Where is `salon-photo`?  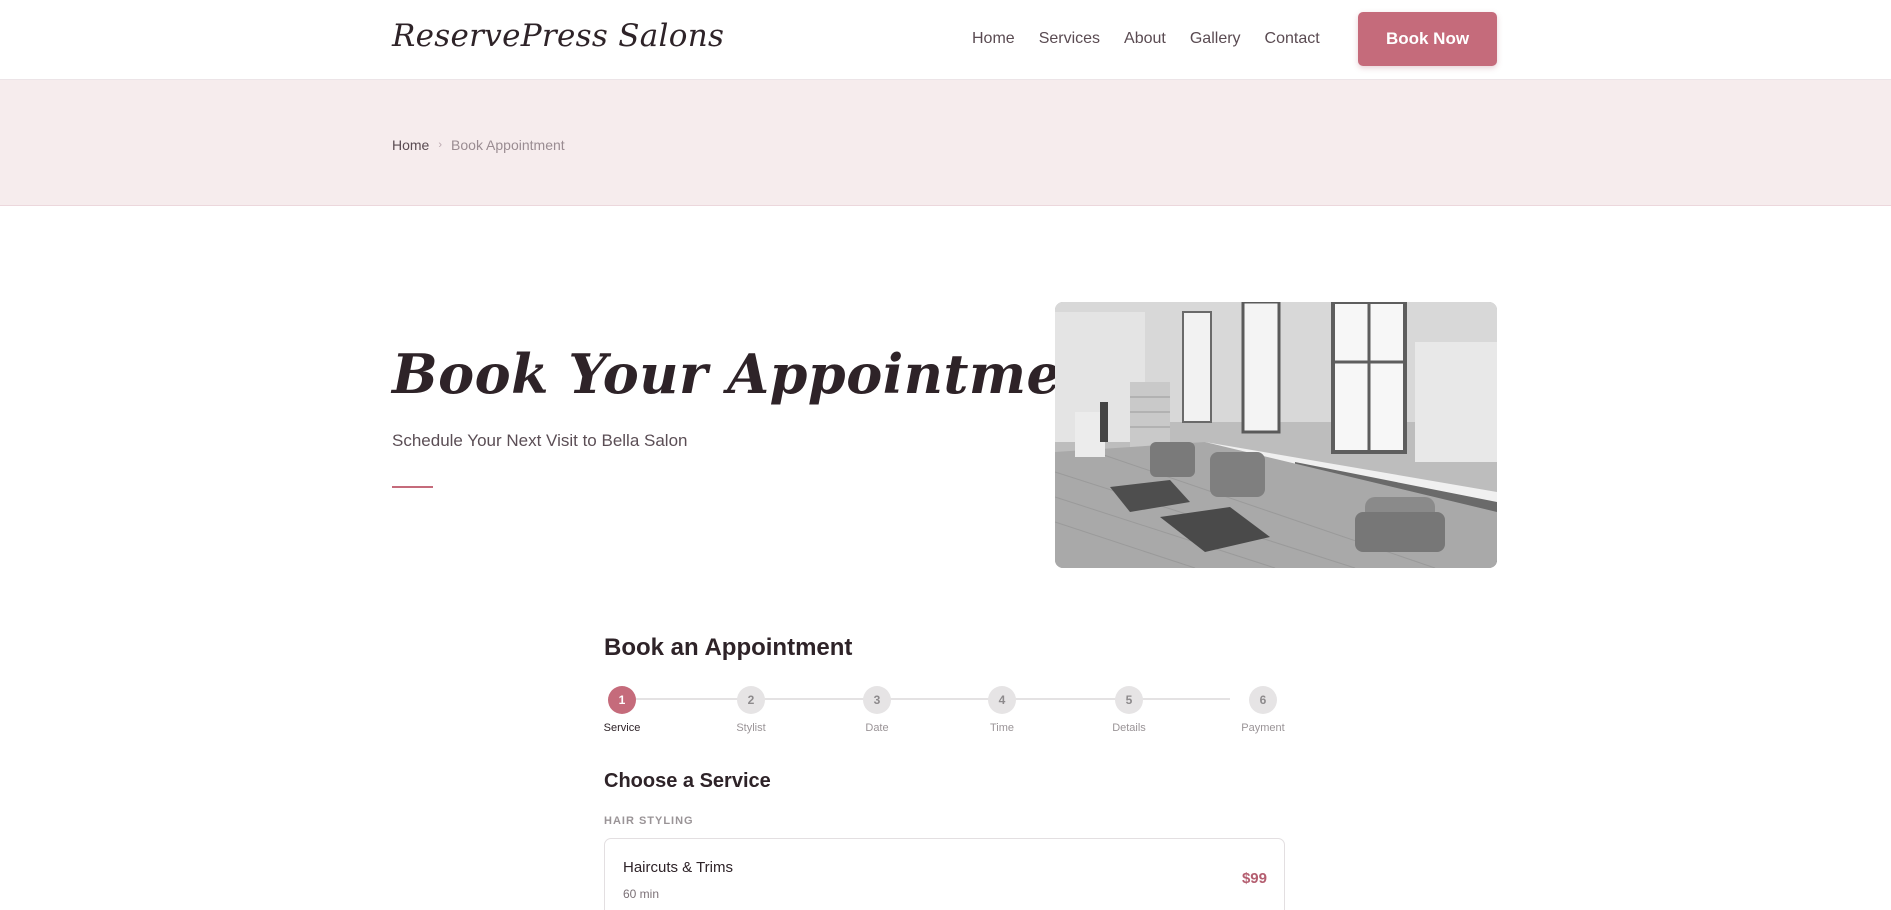
salon-photo is located at coordinates (1276, 435).